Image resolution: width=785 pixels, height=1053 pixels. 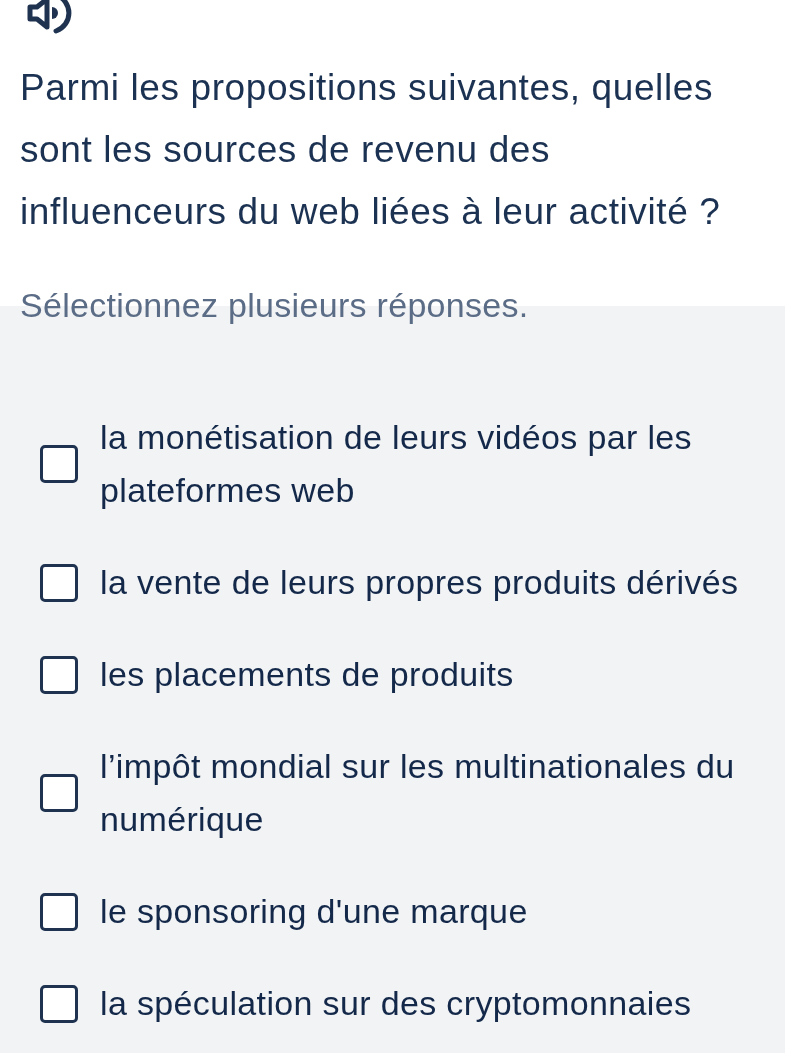 I want to click on option-label: les placements de produits, so click(x=307, y=674).